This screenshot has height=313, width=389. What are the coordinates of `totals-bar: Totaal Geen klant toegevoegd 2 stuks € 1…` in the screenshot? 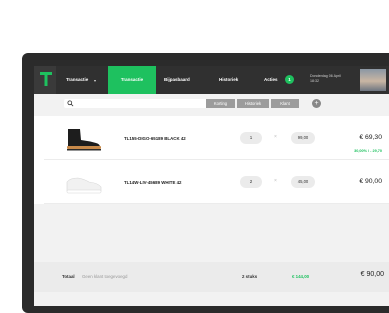 It's located at (211, 277).